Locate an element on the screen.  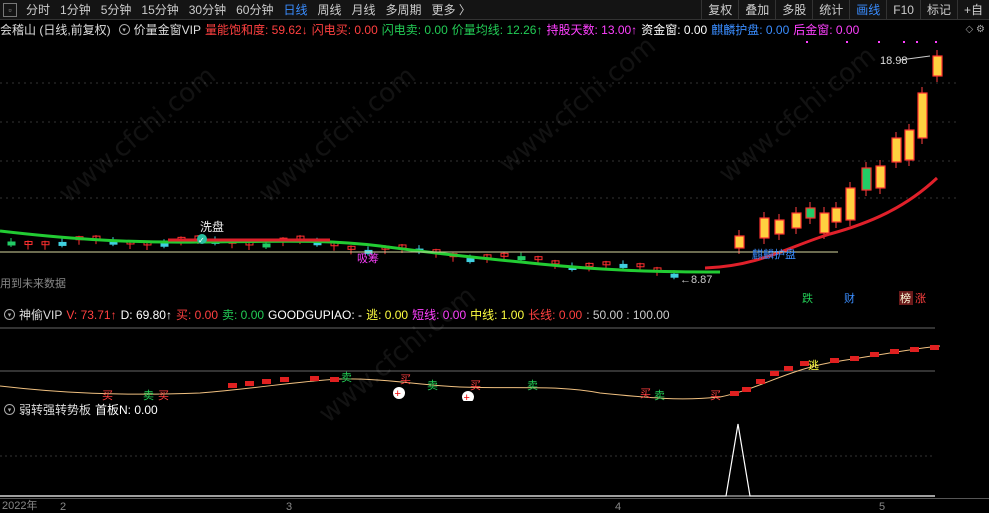
legend-item: 首板N: 0.00 is located at coordinates (126, 410).